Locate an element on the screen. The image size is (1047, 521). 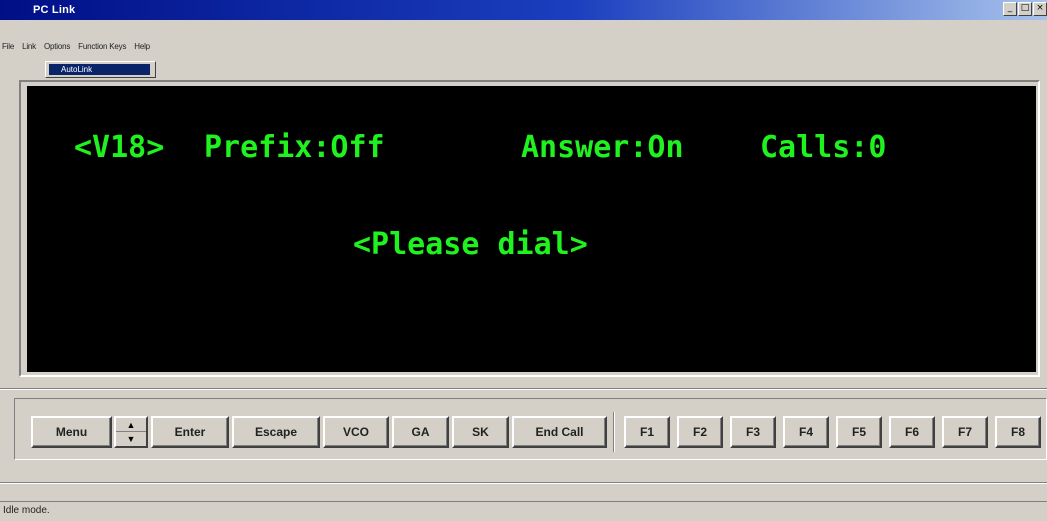
enter-button: Enter is located at coordinates (190, 432).